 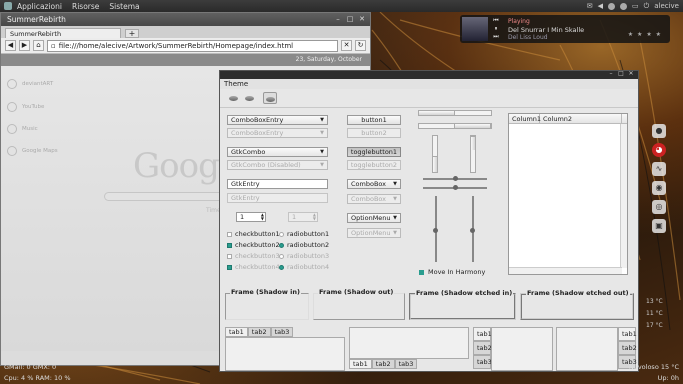 What do you see at coordinates (22, 129) in the screenshot?
I see `side-link-music: Music` at bounding box center [22, 129].